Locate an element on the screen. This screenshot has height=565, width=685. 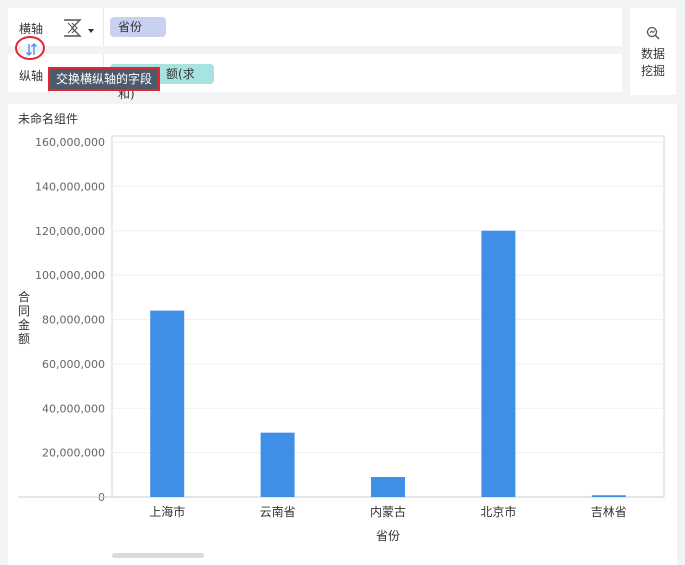
x-axis-row: 横轴 省份 is located at coordinates (315, 27).